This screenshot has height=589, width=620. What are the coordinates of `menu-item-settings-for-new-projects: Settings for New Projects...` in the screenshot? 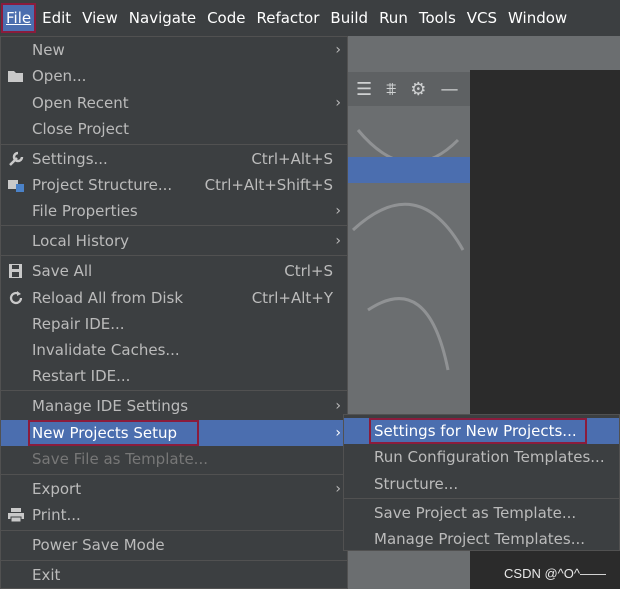 It's located at (481, 431).